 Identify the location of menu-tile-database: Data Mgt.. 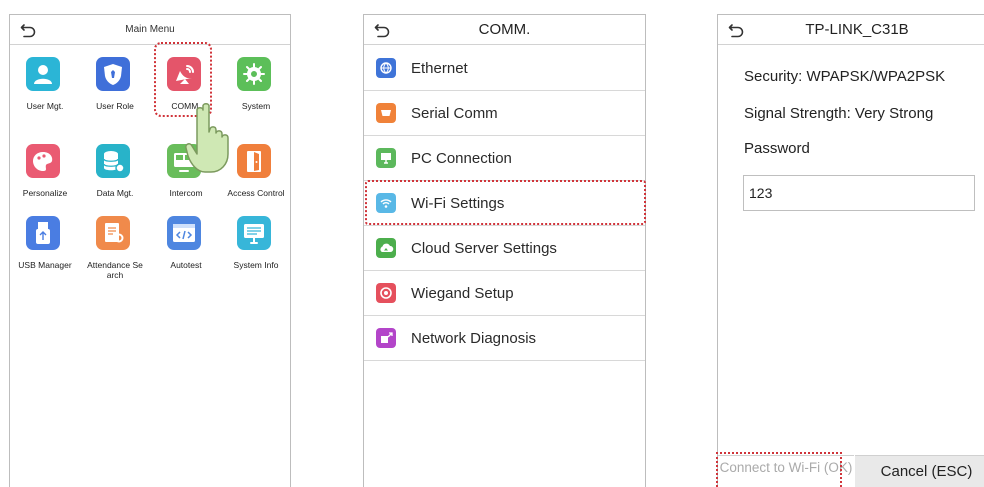
(115, 180).